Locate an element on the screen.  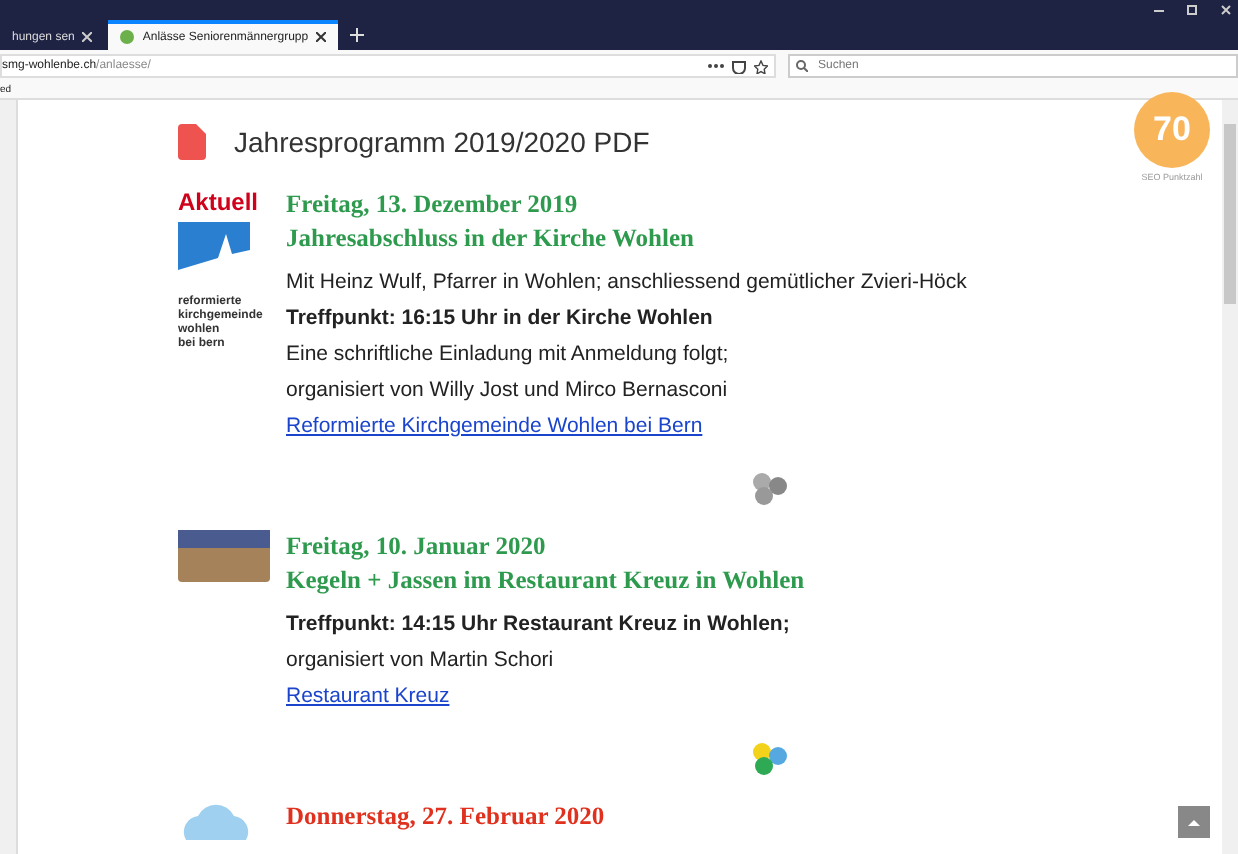
pdf-link: Jahresprogramm 2019/2020 PDF is located at coordinates (442, 142).